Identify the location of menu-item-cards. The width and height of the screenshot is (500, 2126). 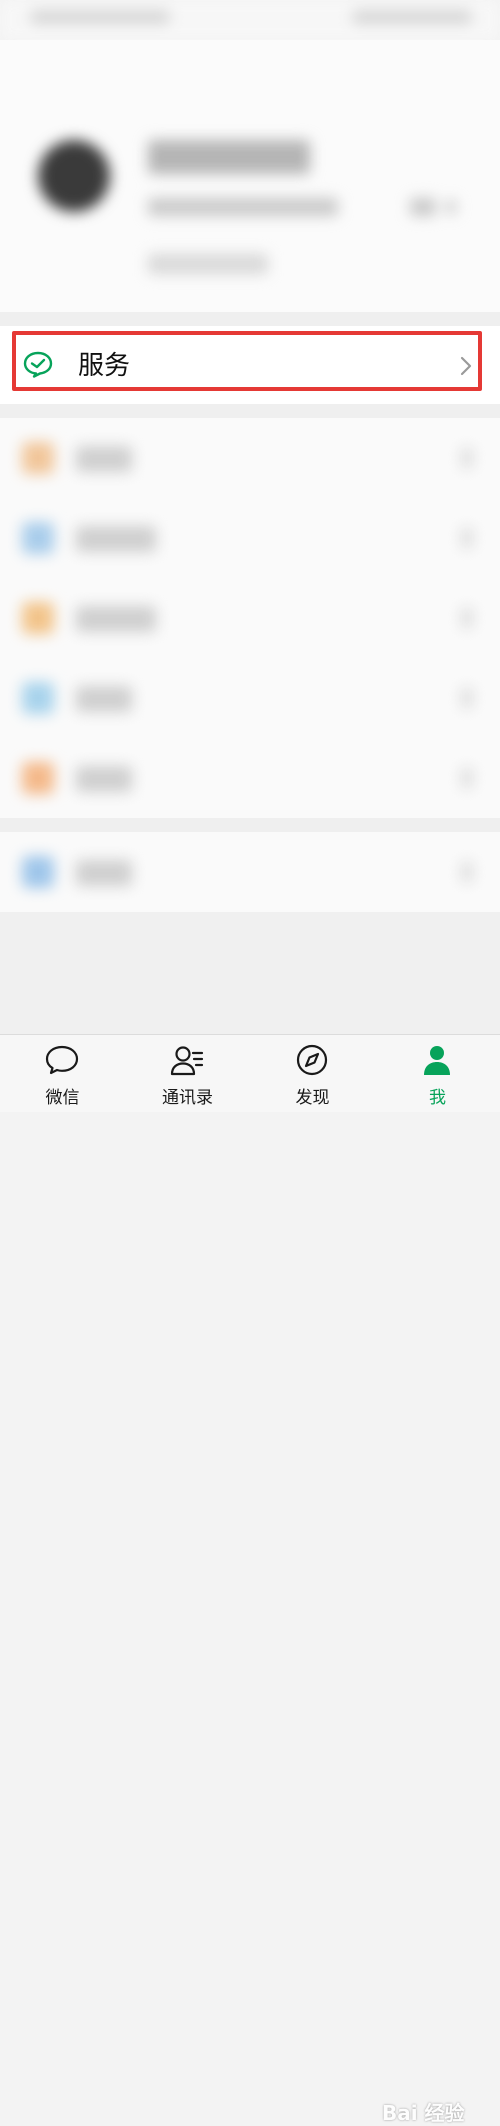
(250, 698).